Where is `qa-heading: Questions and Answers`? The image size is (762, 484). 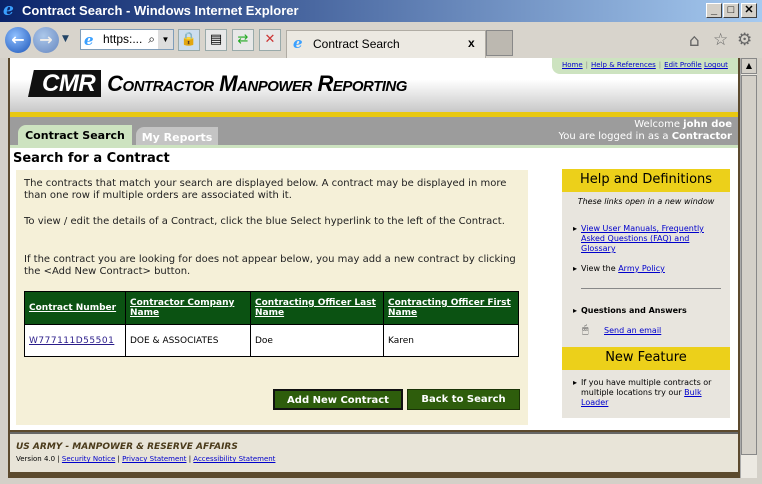
qa-heading: Questions and Answers is located at coordinates (648, 311).